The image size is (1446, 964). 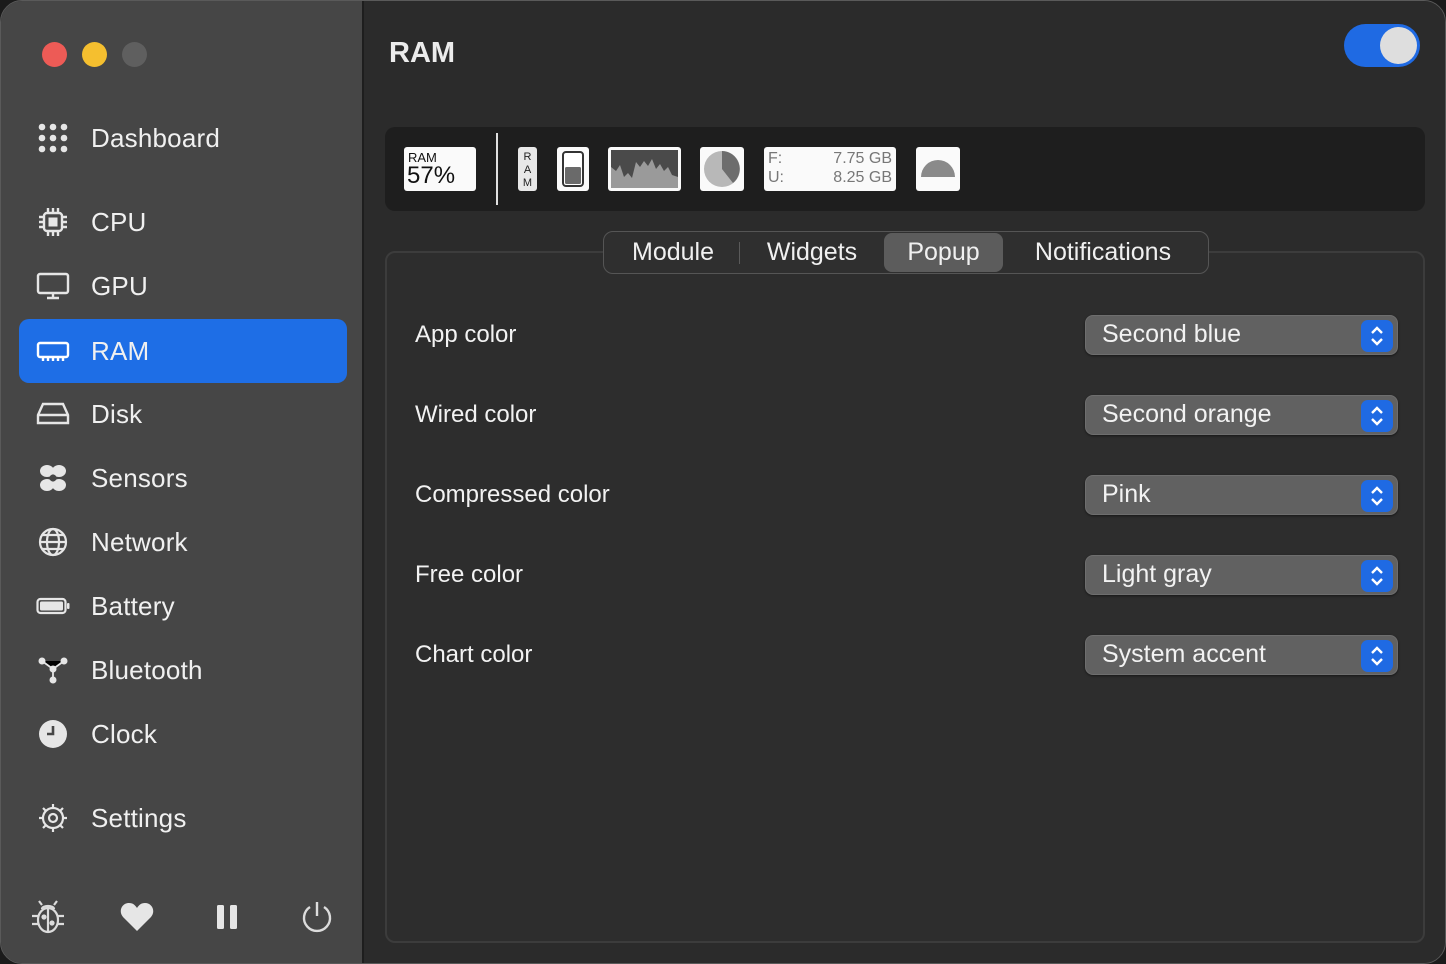 I want to click on free-color-select: Light gray, so click(x=1241, y=575).